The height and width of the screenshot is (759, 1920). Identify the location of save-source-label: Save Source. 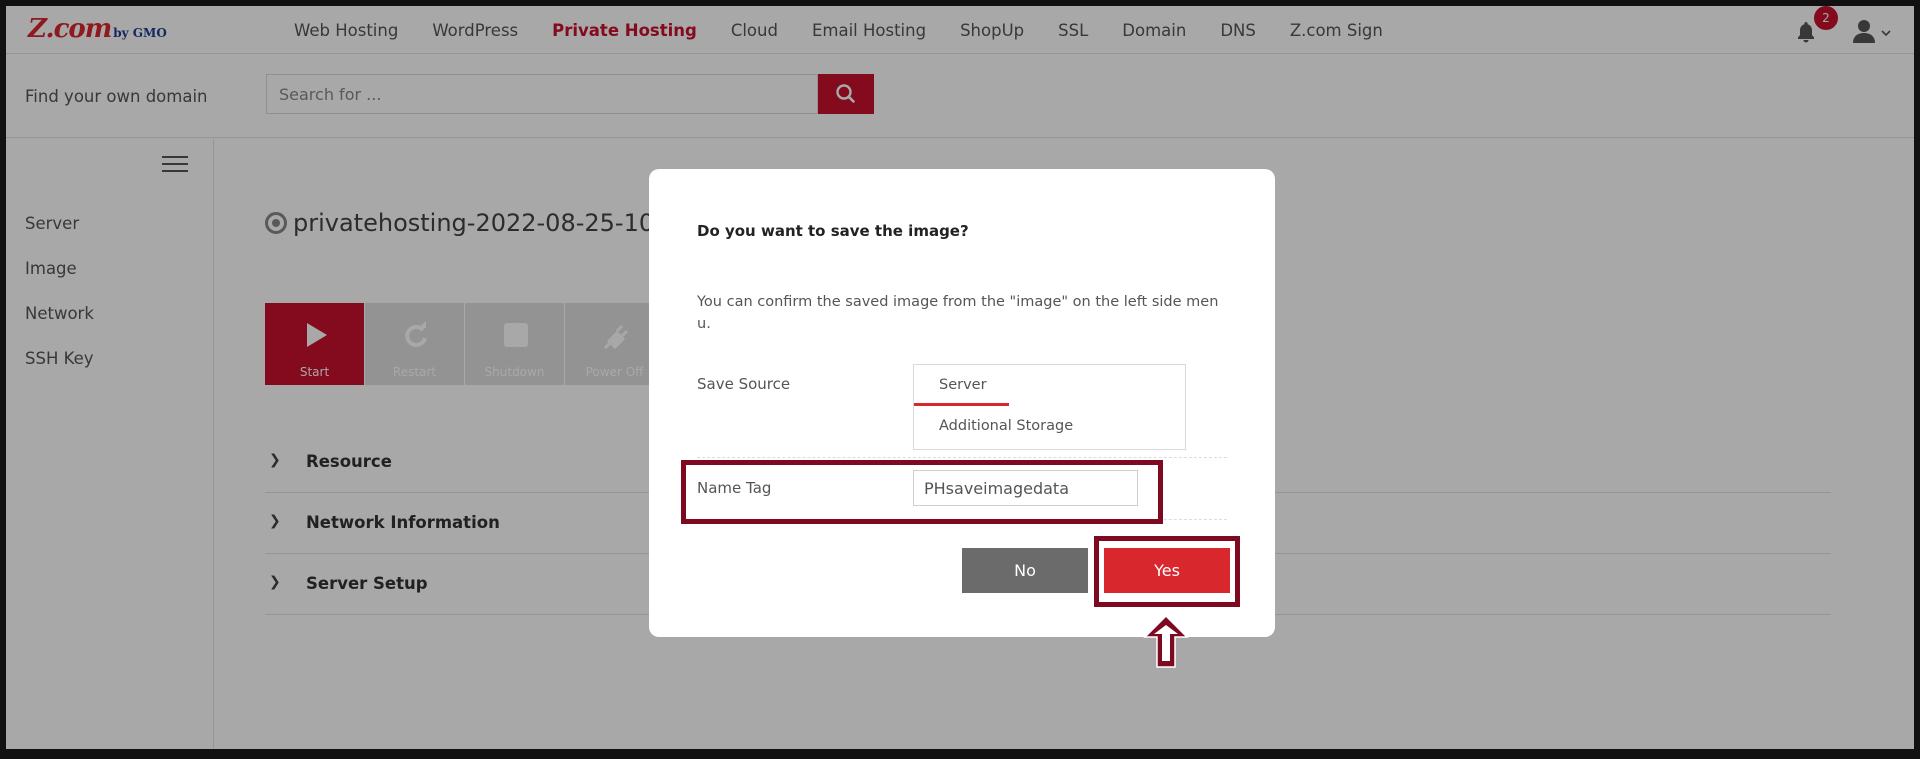
(744, 384).